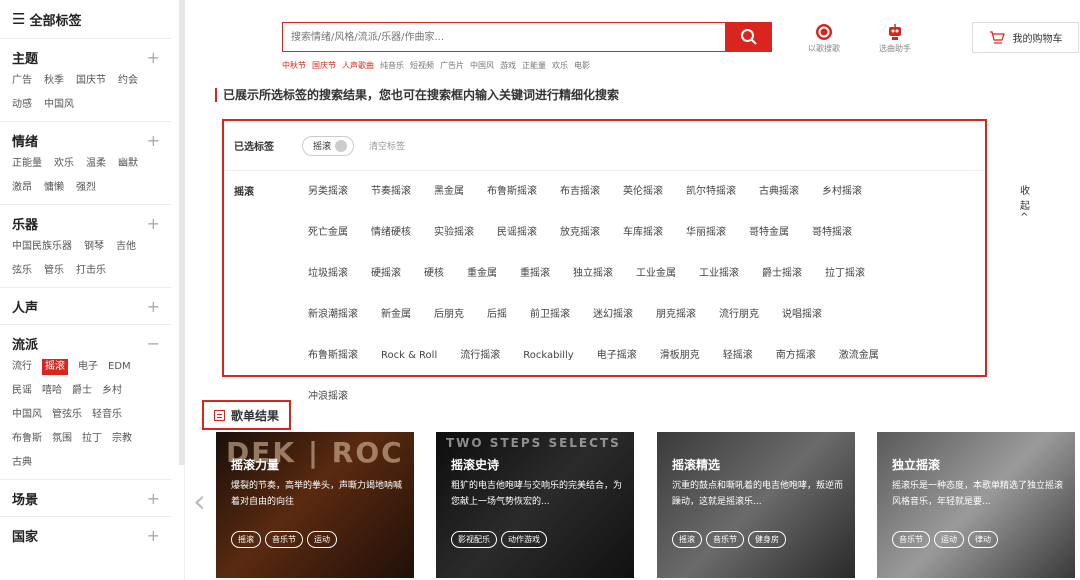  What do you see at coordinates (92, 19) in the screenshot?
I see `all-tags-header: ☰ 全部标签` at bounding box center [92, 19].